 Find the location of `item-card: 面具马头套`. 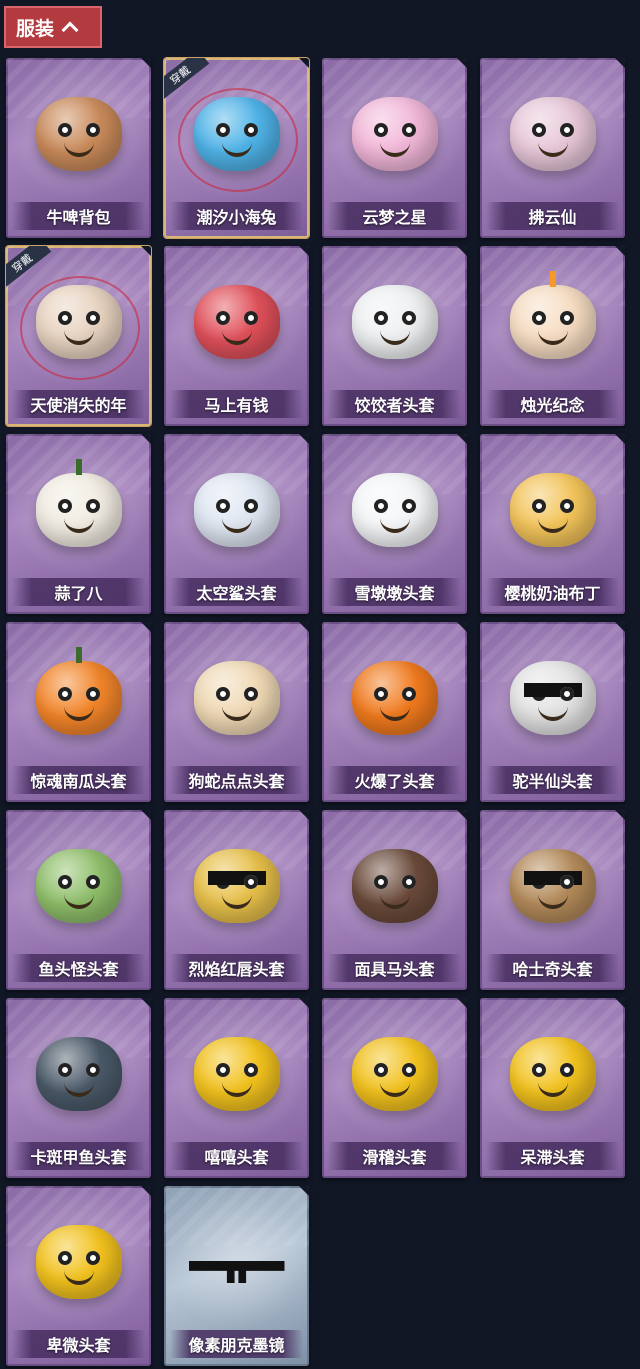

item-card: 面具马头套 is located at coordinates (394, 900).